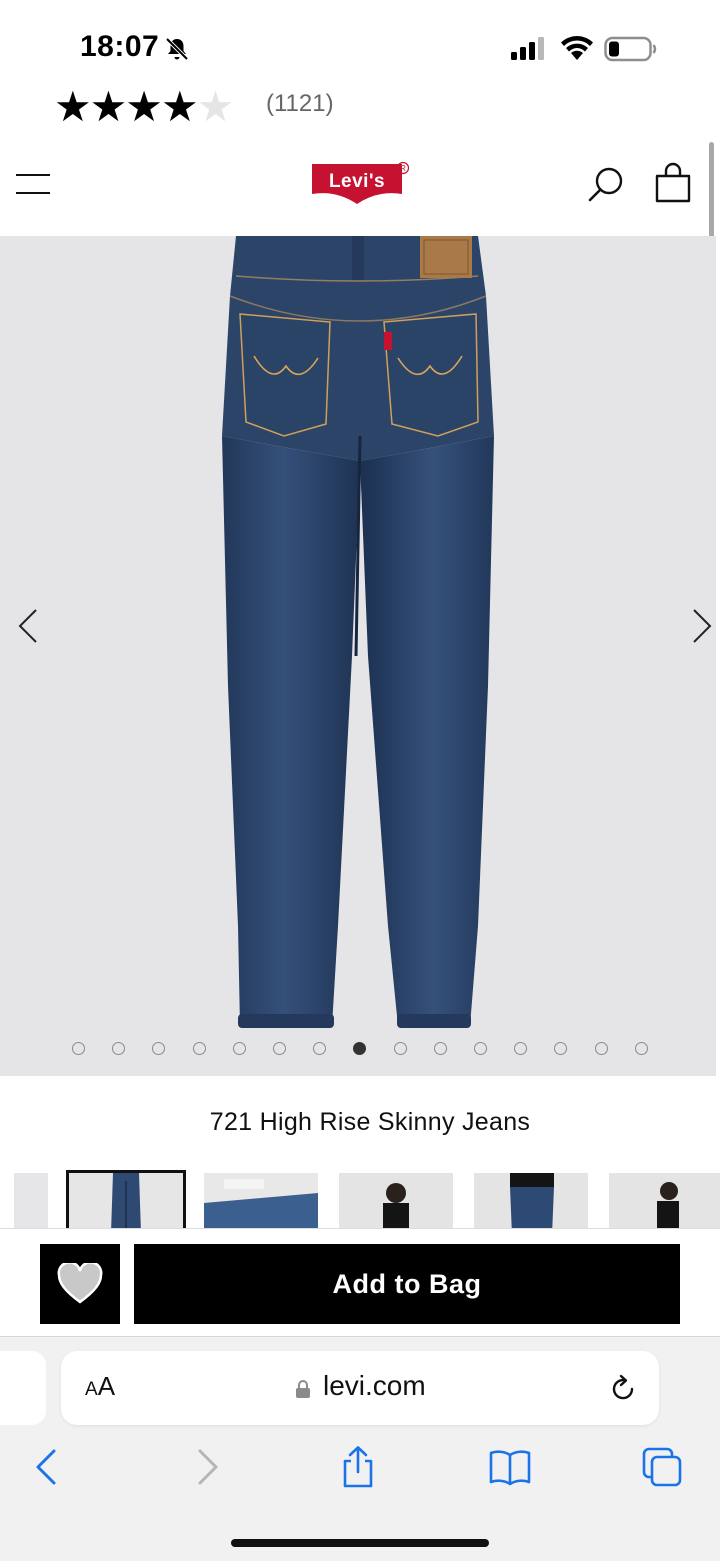 Image resolution: width=720 pixels, height=1561 pixels. I want to click on chevron-left-icon, so click(30, 626).